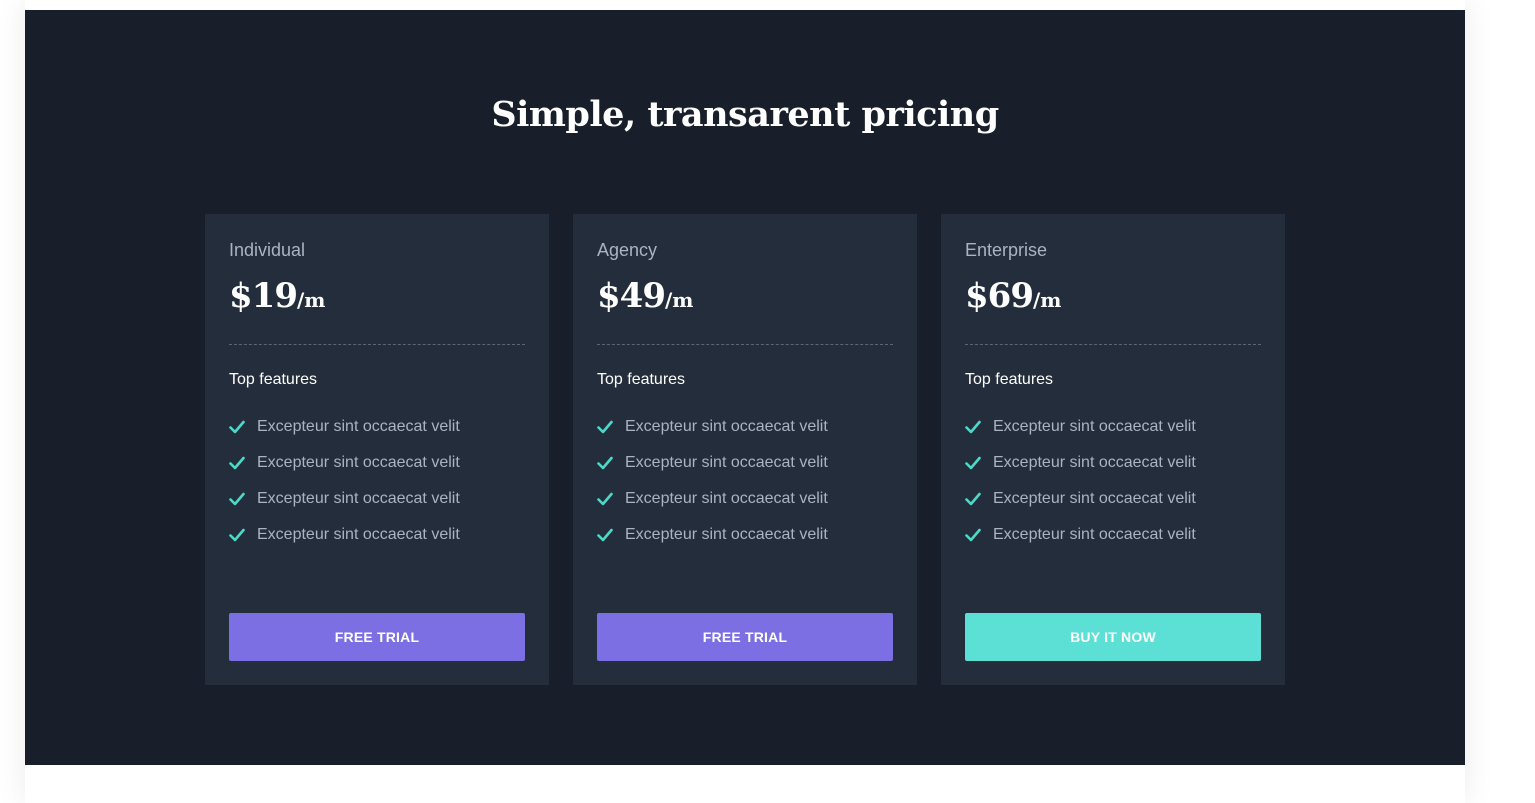  I want to click on section-title: Simple, transarent pricing, so click(745, 114).